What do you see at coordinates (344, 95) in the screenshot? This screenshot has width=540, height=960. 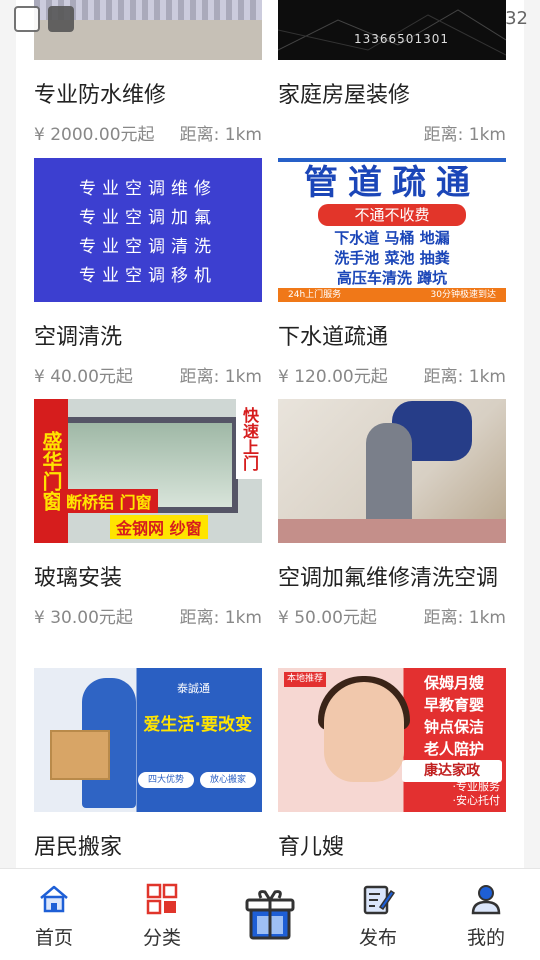 I see `service-title: 家庭房屋装修` at bounding box center [344, 95].